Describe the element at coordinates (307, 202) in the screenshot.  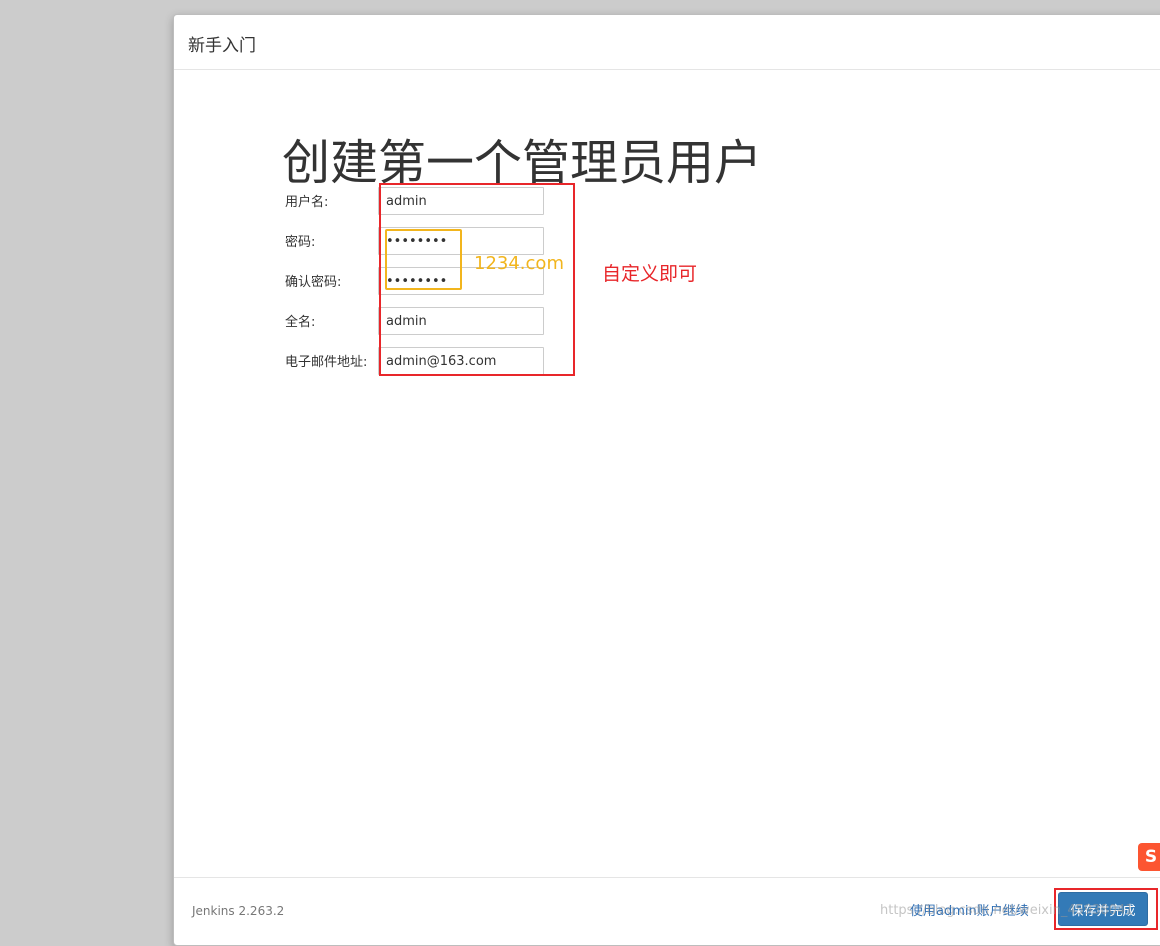
I see `username-label: 用户名:` at that location.